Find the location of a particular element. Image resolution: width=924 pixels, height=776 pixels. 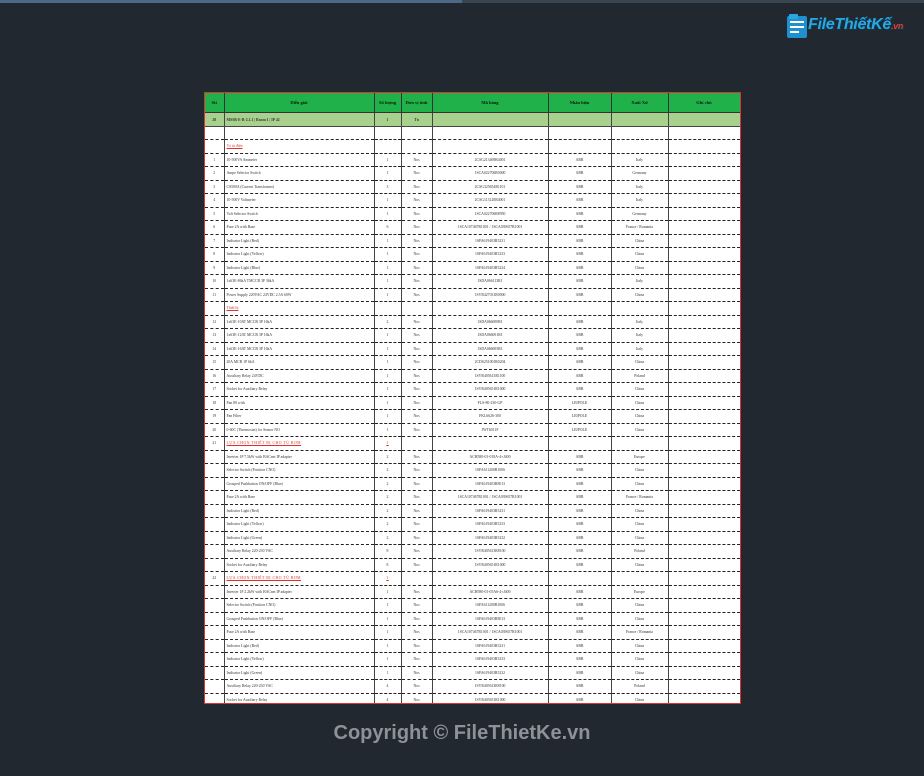

cell-code: 1SVR405613R1100 is located at coordinates (490, 376).